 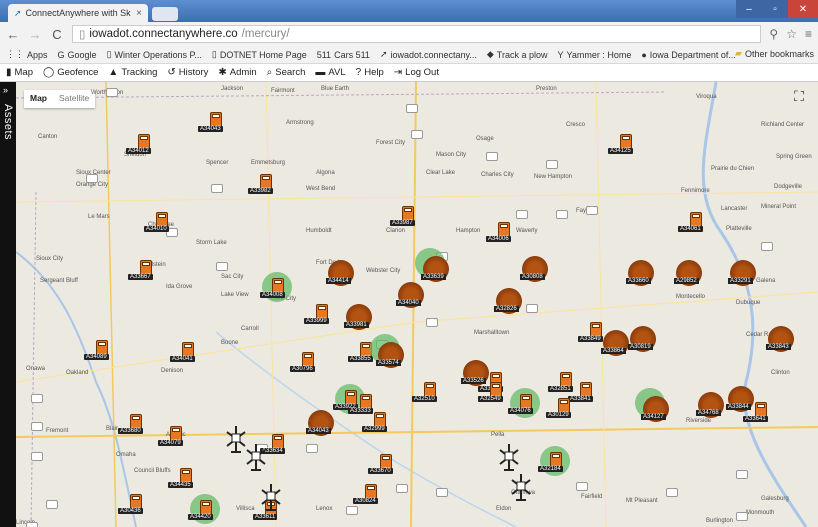 I want to click on snowplow-truck-icon: A34006, so click(x=500, y=233).